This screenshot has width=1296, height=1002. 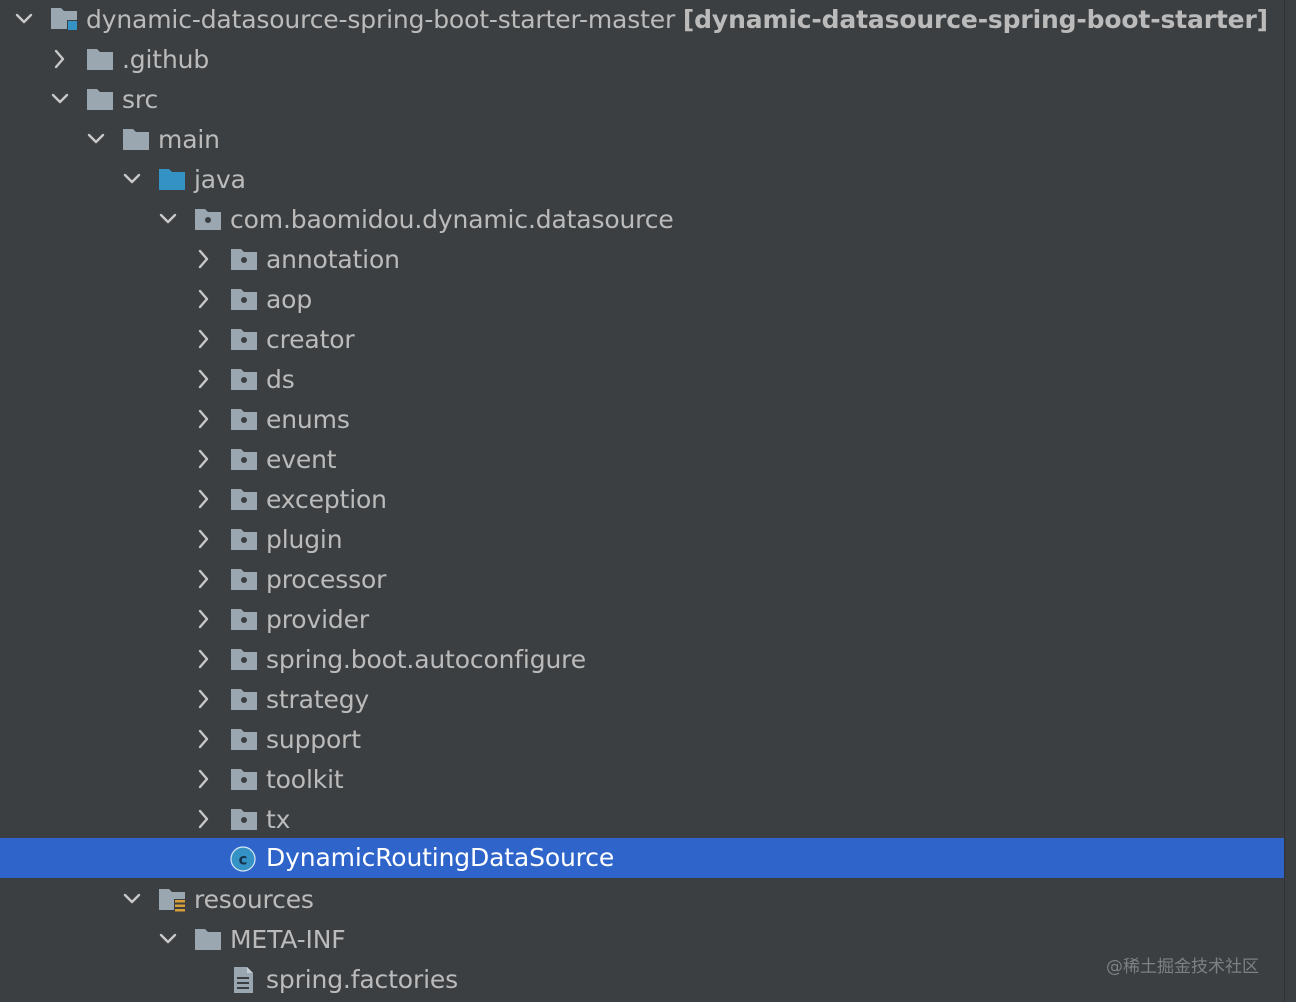 I want to click on tree-item-label: creator, so click(x=310, y=339).